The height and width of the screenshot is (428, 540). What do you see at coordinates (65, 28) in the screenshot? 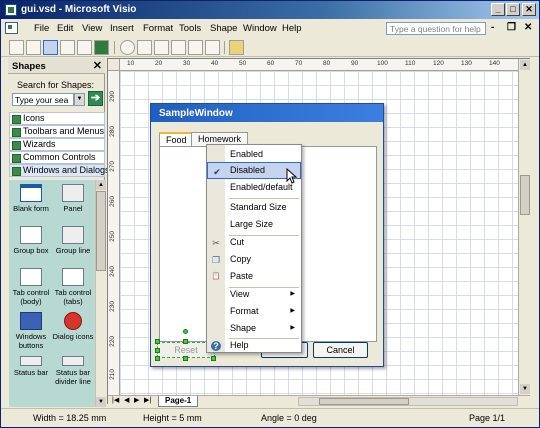
I see `menu-edit: Edit` at bounding box center [65, 28].